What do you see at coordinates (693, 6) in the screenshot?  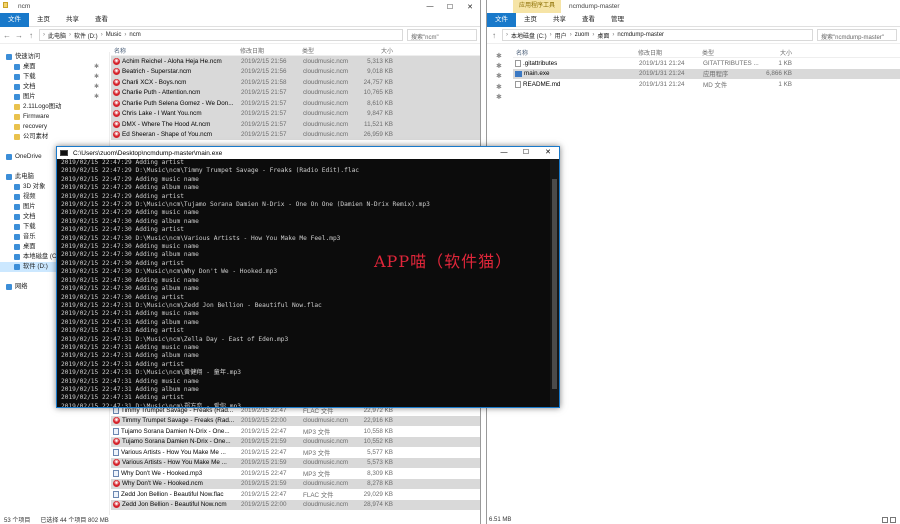 I see `title-bar: 应用程序工具 ncmdump-master` at bounding box center [693, 6].